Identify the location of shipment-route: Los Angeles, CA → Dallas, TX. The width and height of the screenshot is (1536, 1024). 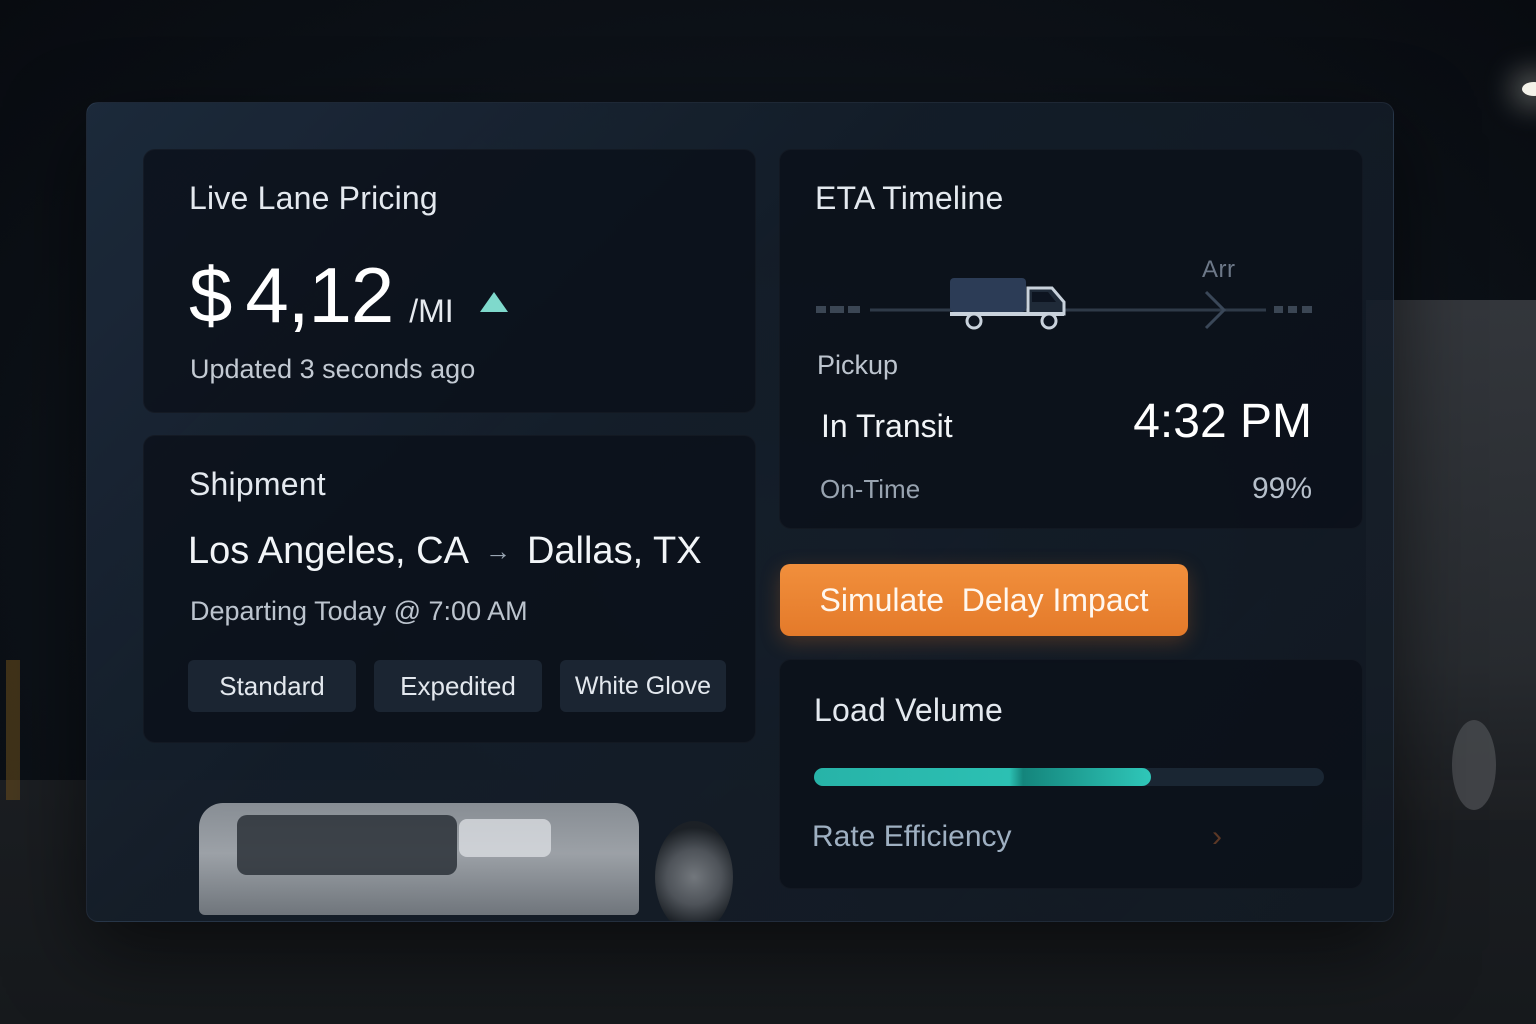
(445, 551).